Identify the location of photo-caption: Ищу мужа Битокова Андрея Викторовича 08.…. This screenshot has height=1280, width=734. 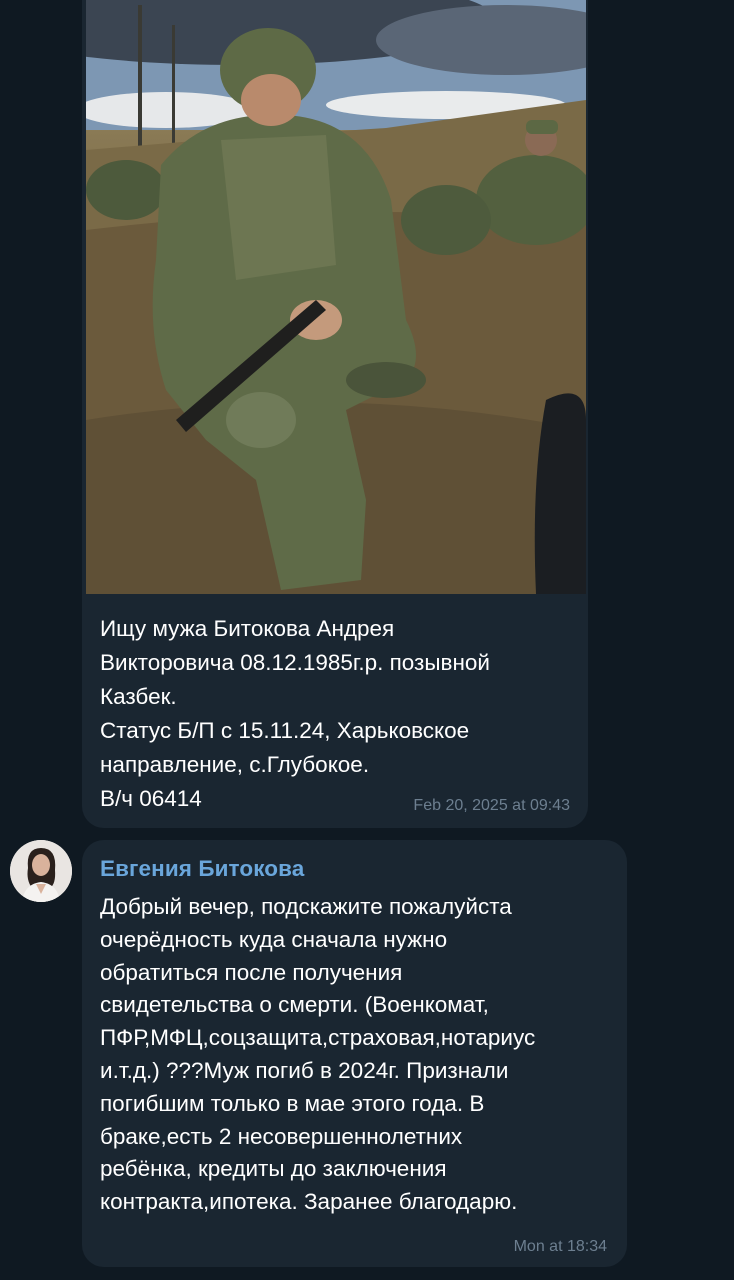
(295, 713).